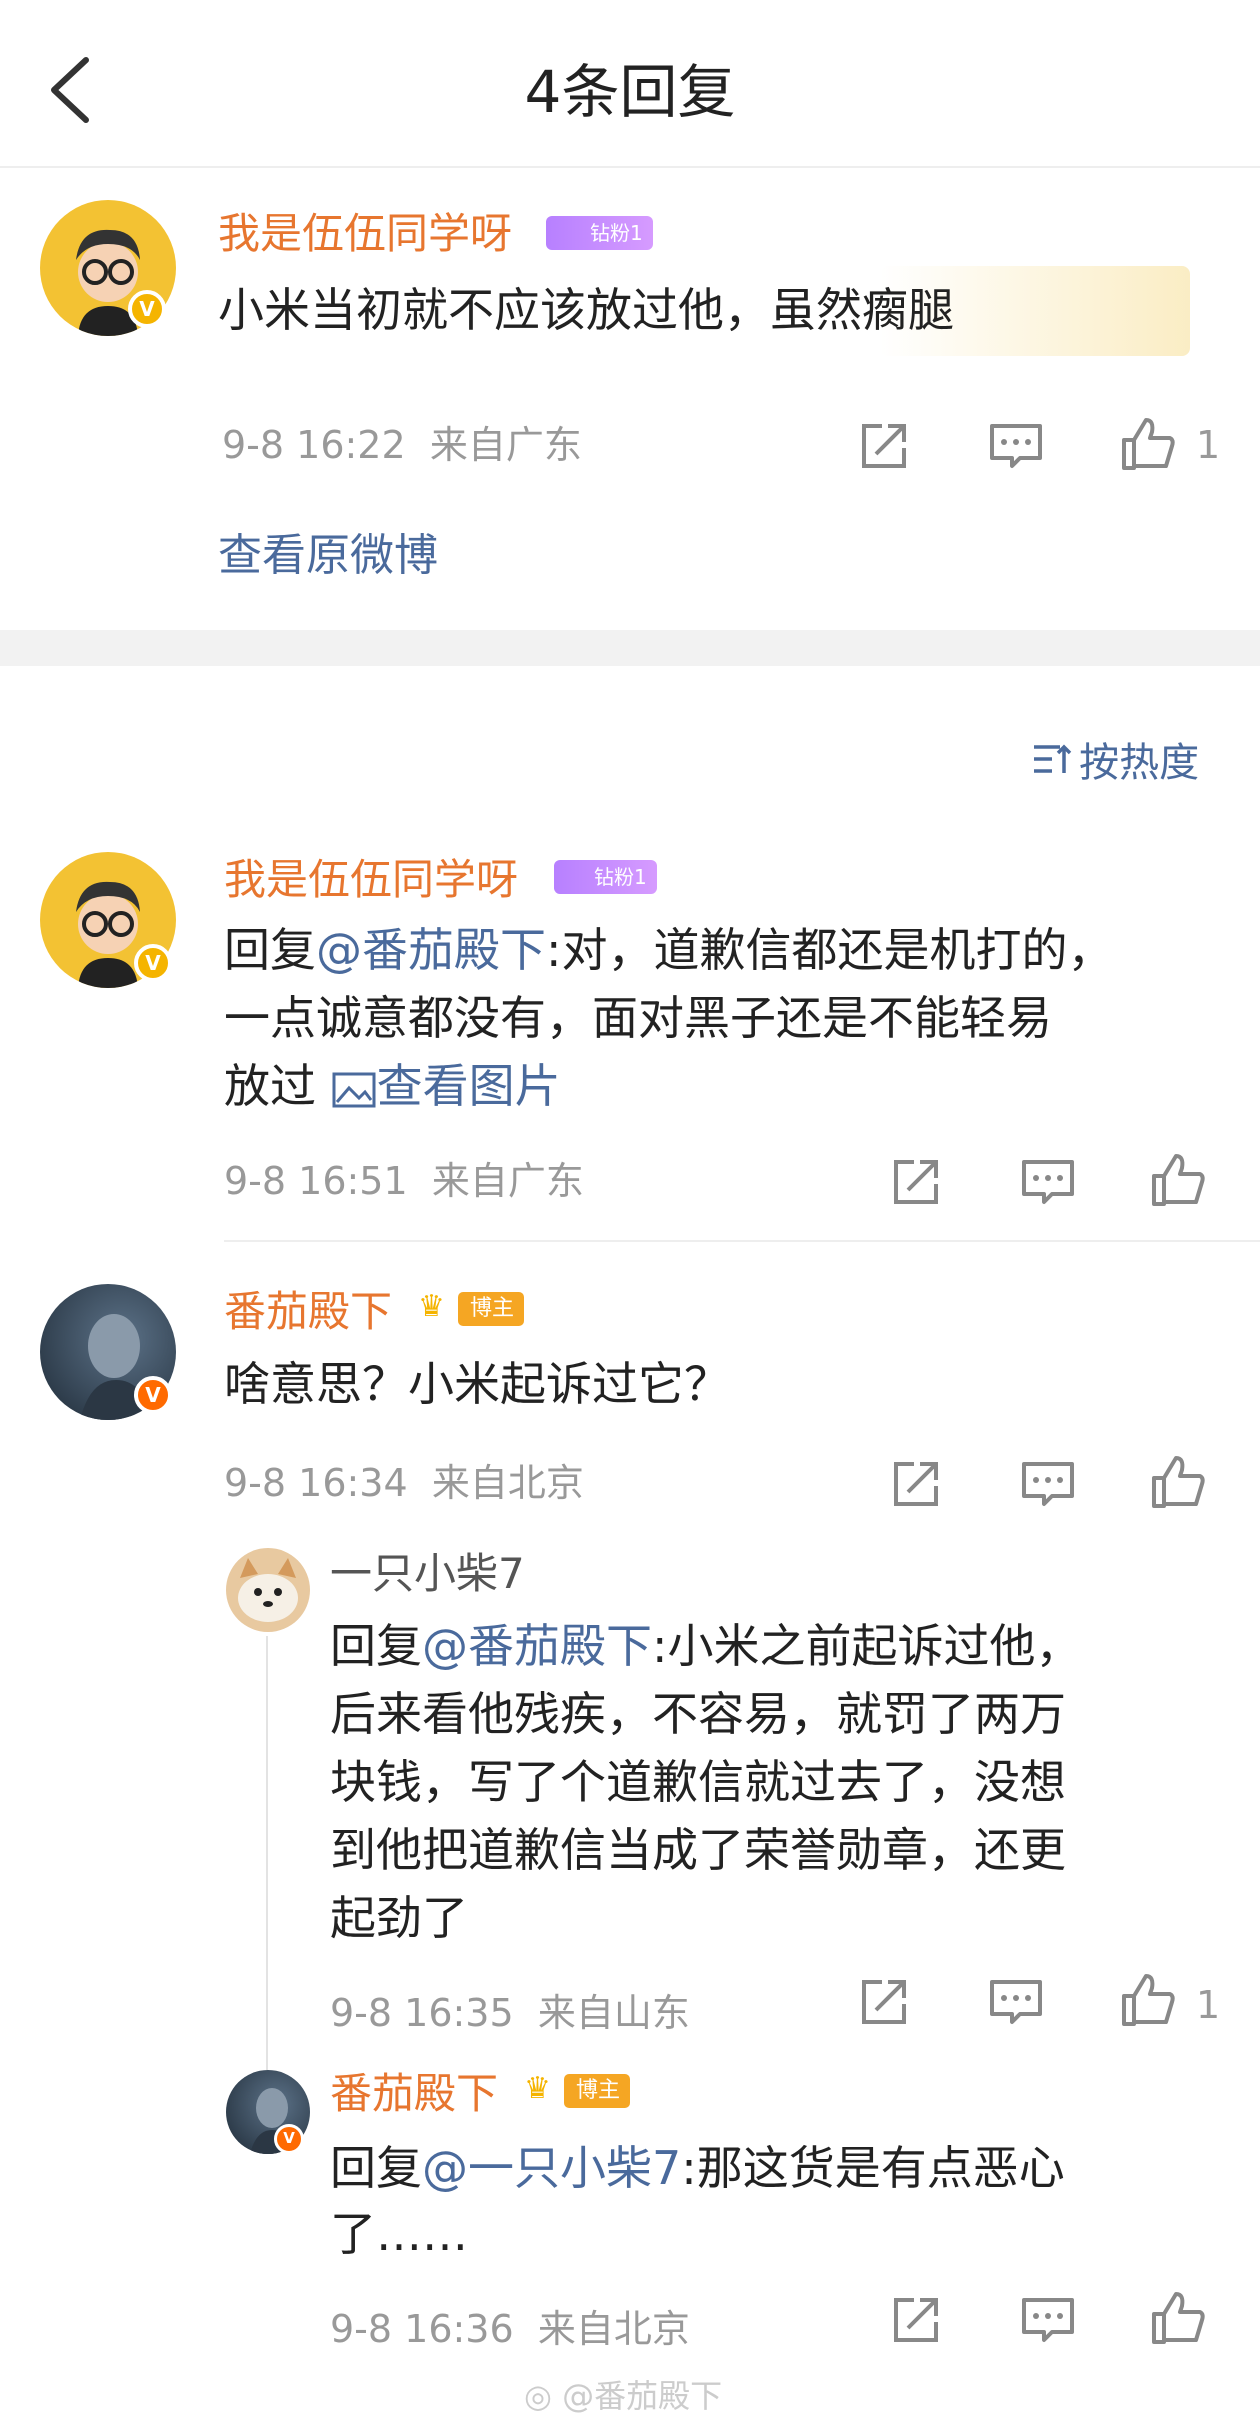 Image resolution: width=1260 pixels, height=2428 pixels. What do you see at coordinates (268, 1590) in the screenshot?
I see `avatar` at bounding box center [268, 1590].